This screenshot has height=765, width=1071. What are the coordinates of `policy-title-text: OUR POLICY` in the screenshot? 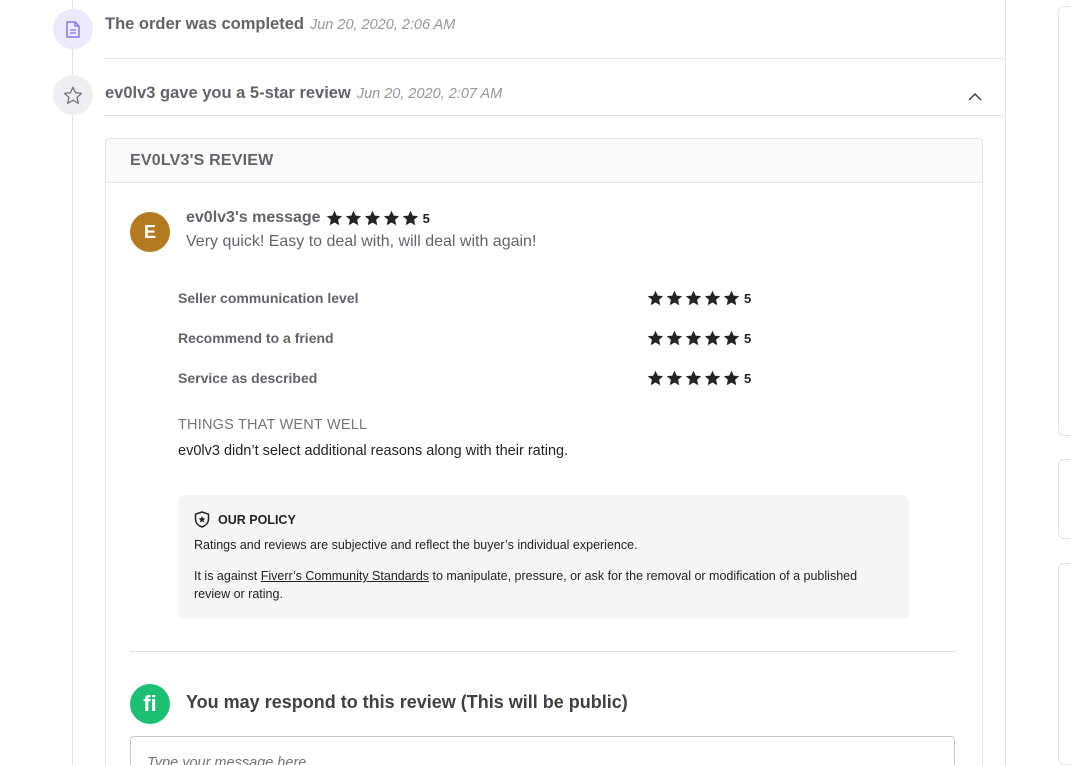 It's located at (257, 519).